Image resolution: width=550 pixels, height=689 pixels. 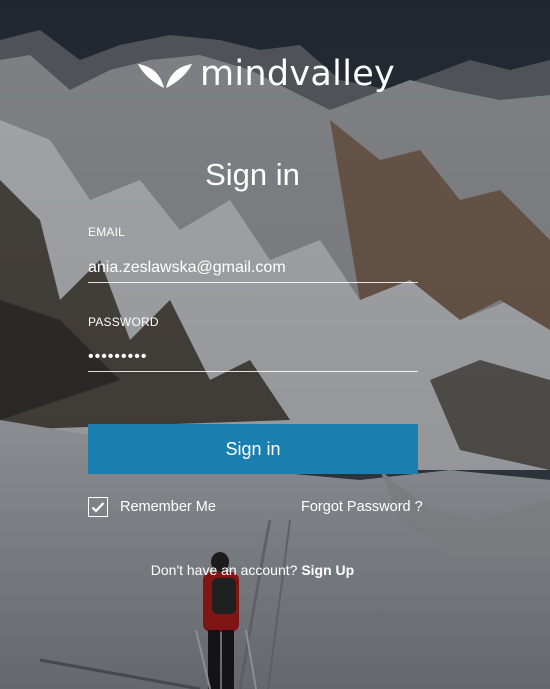 I want to click on remember-me-toggle: Remember Me, so click(x=152, y=507).